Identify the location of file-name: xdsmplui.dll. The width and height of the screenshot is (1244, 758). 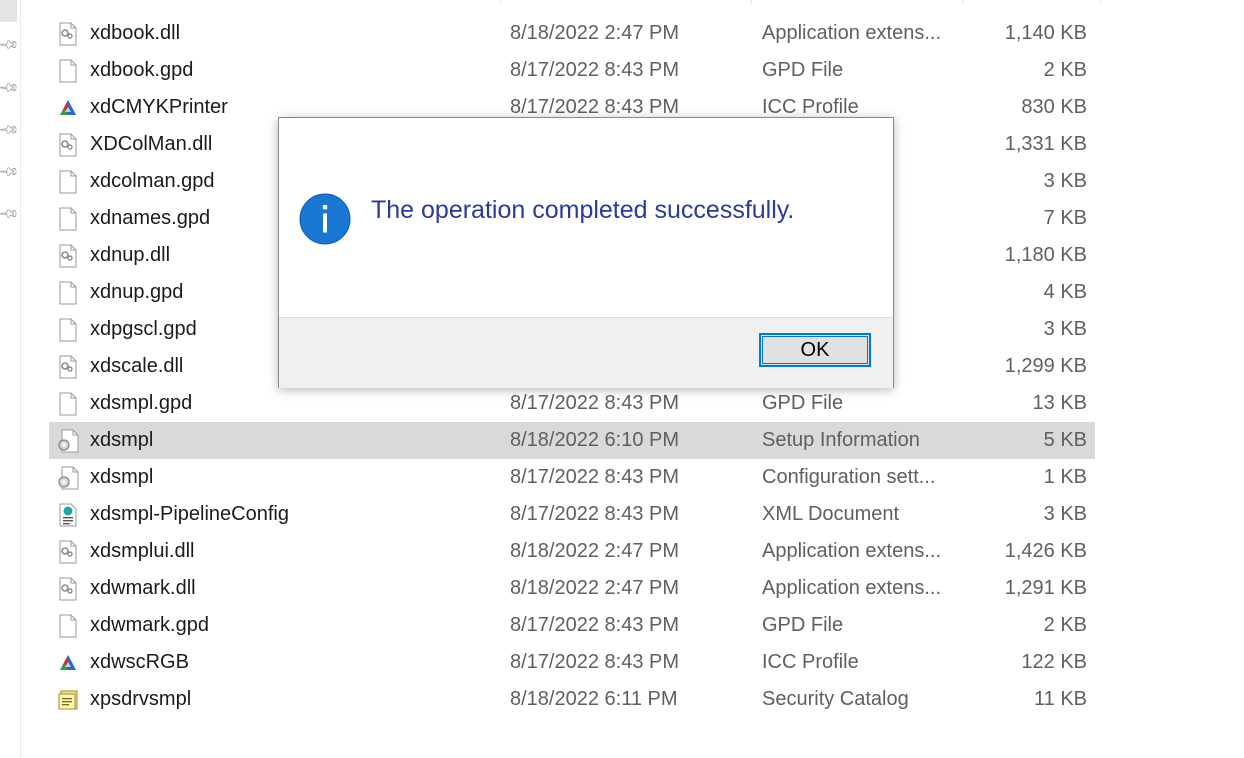
(142, 551).